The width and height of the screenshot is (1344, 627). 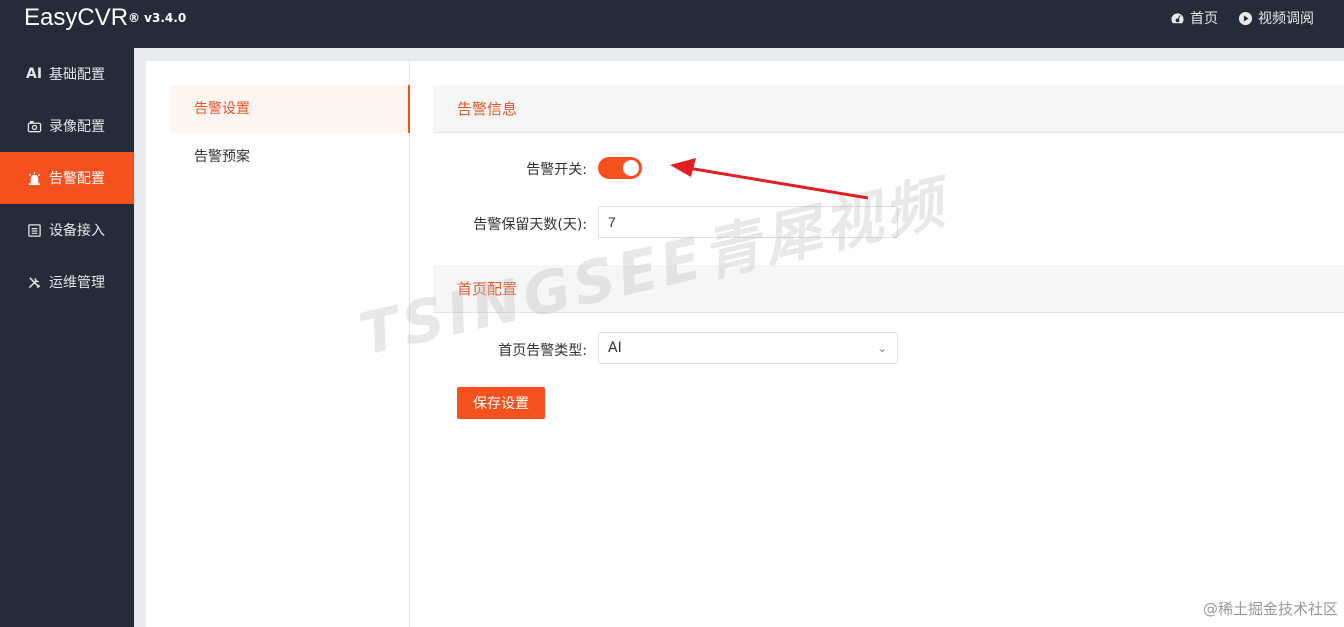 I want to click on retention-label: 告警保留天数(天):, so click(x=530, y=225).